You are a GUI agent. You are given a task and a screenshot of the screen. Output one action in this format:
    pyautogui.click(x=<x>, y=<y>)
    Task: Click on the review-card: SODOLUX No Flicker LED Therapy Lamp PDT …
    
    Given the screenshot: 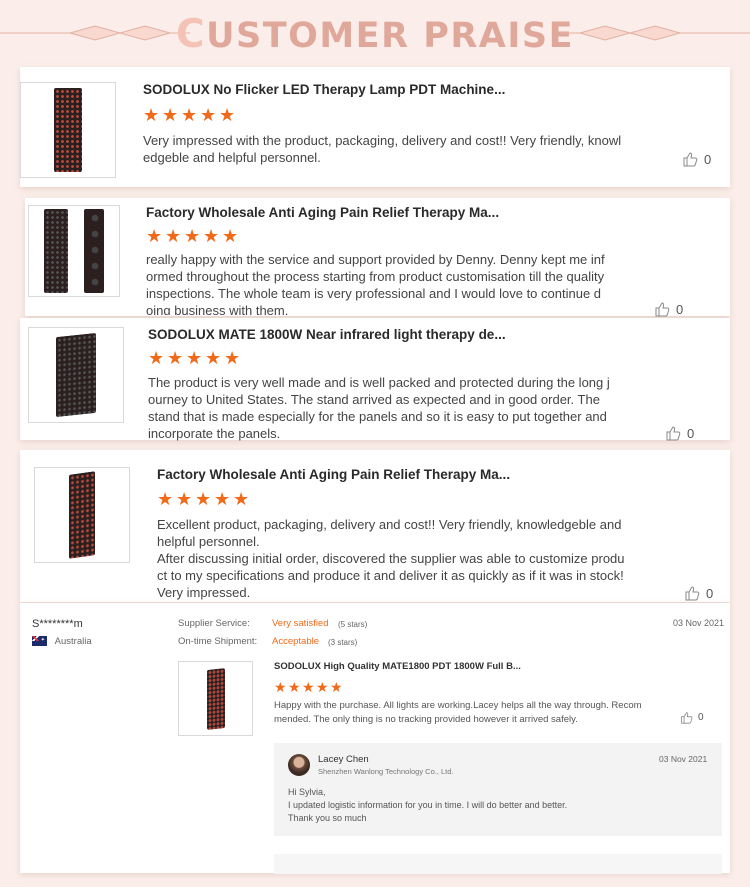 What is the action you would take?
    pyautogui.click(x=375, y=127)
    